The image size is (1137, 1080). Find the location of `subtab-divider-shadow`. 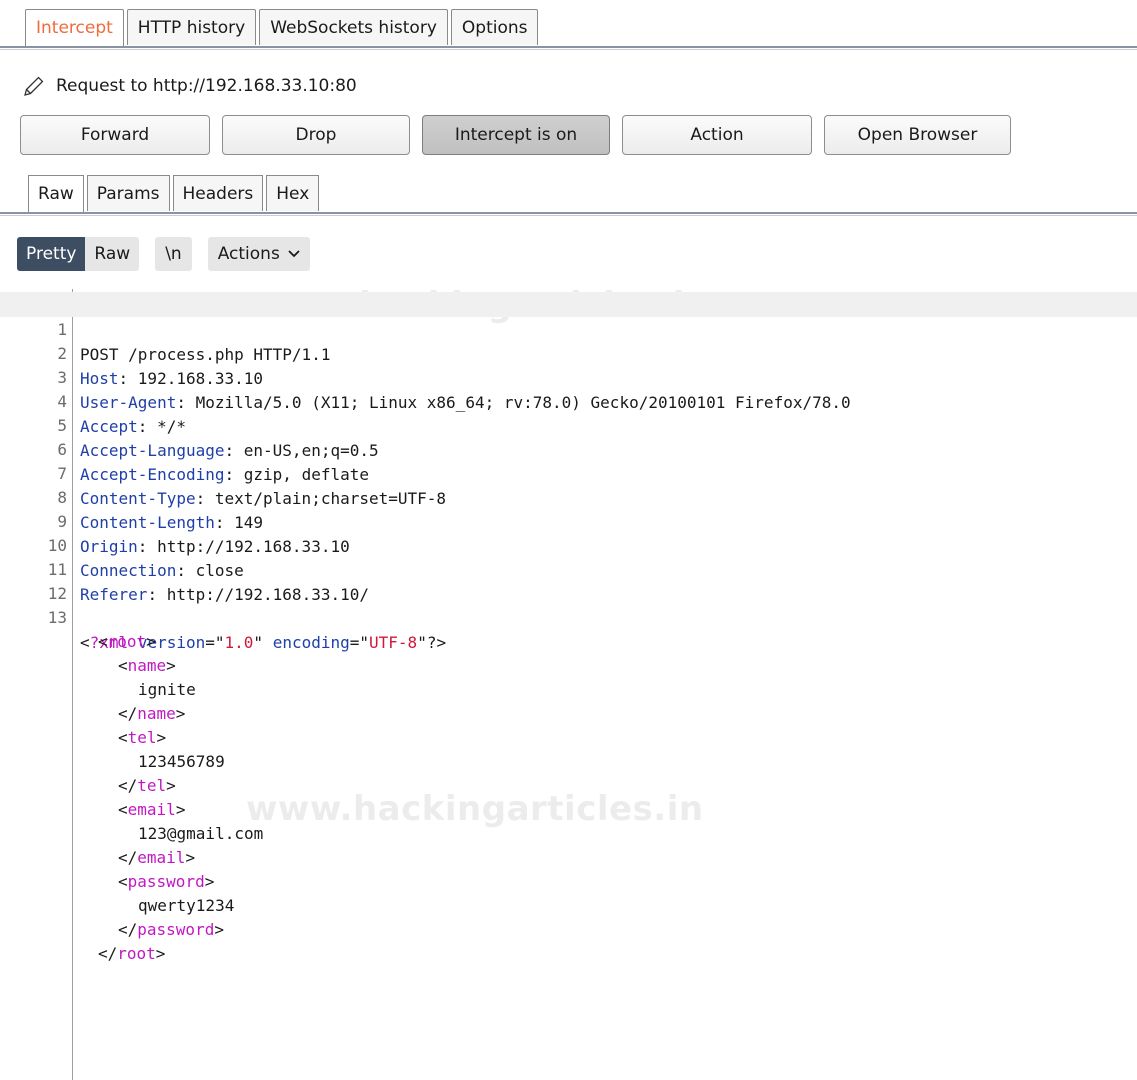

subtab-divider-shadow is located at coordinates (568, 215).